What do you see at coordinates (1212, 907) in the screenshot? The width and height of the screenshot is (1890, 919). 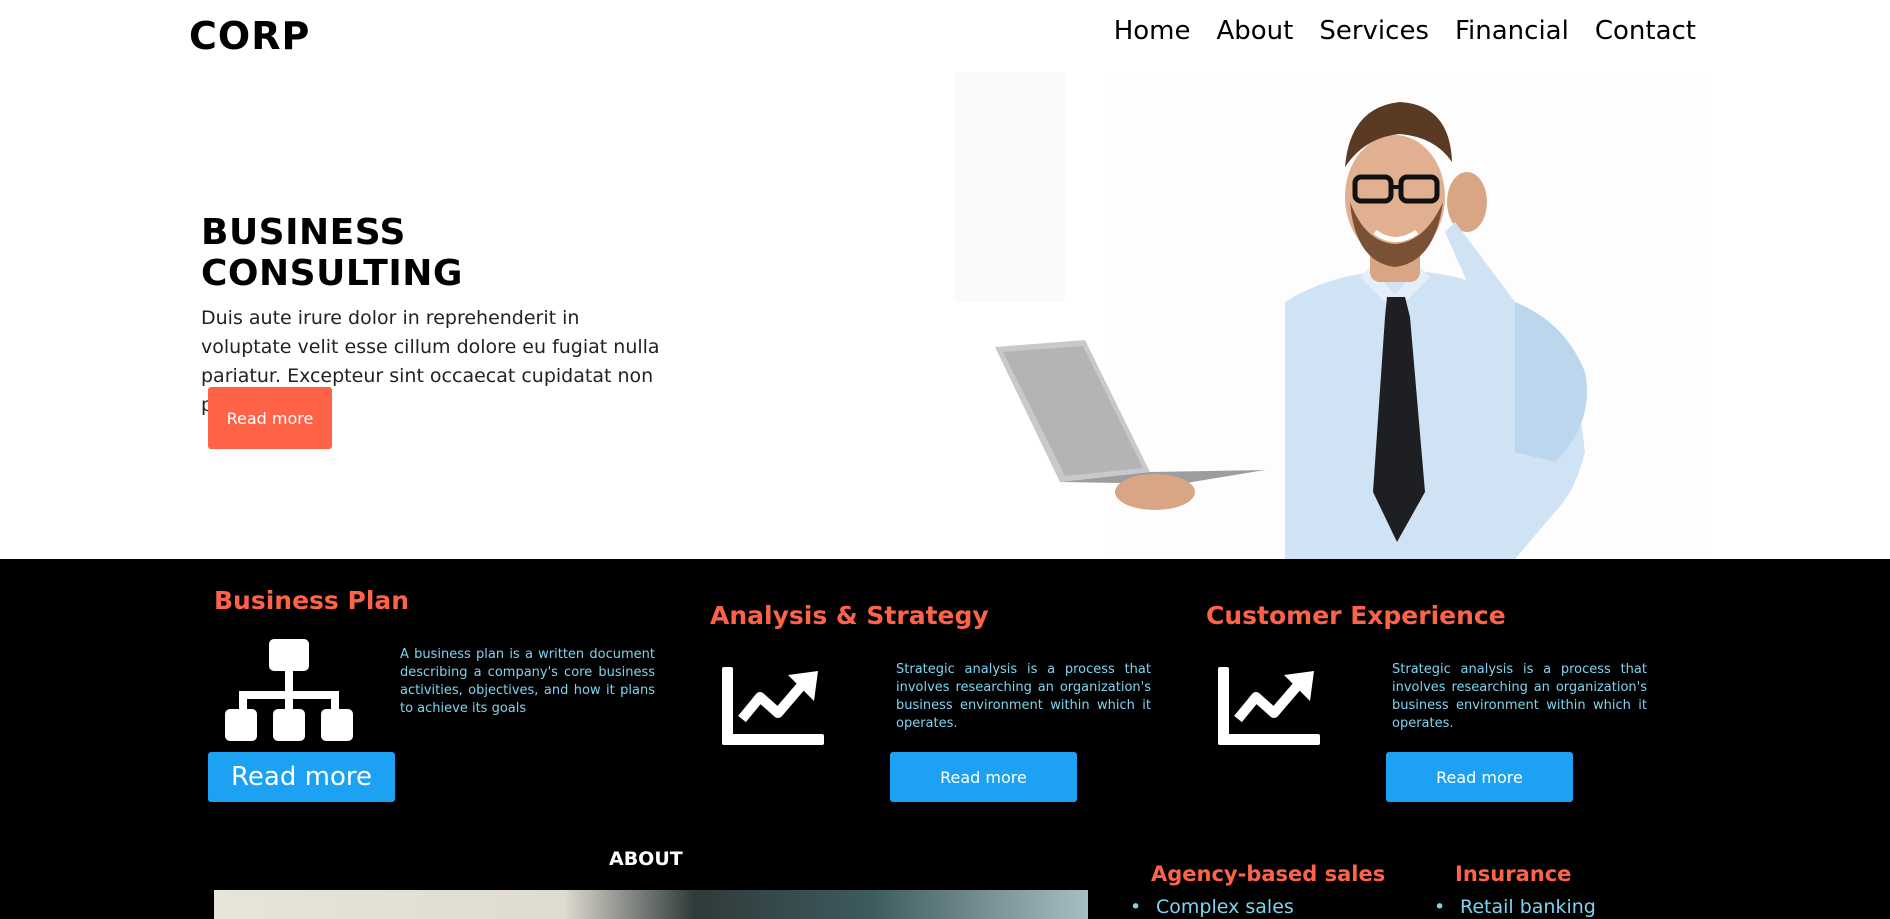 I see `list-item: Complex sales` at bounding box center [1212, 907].